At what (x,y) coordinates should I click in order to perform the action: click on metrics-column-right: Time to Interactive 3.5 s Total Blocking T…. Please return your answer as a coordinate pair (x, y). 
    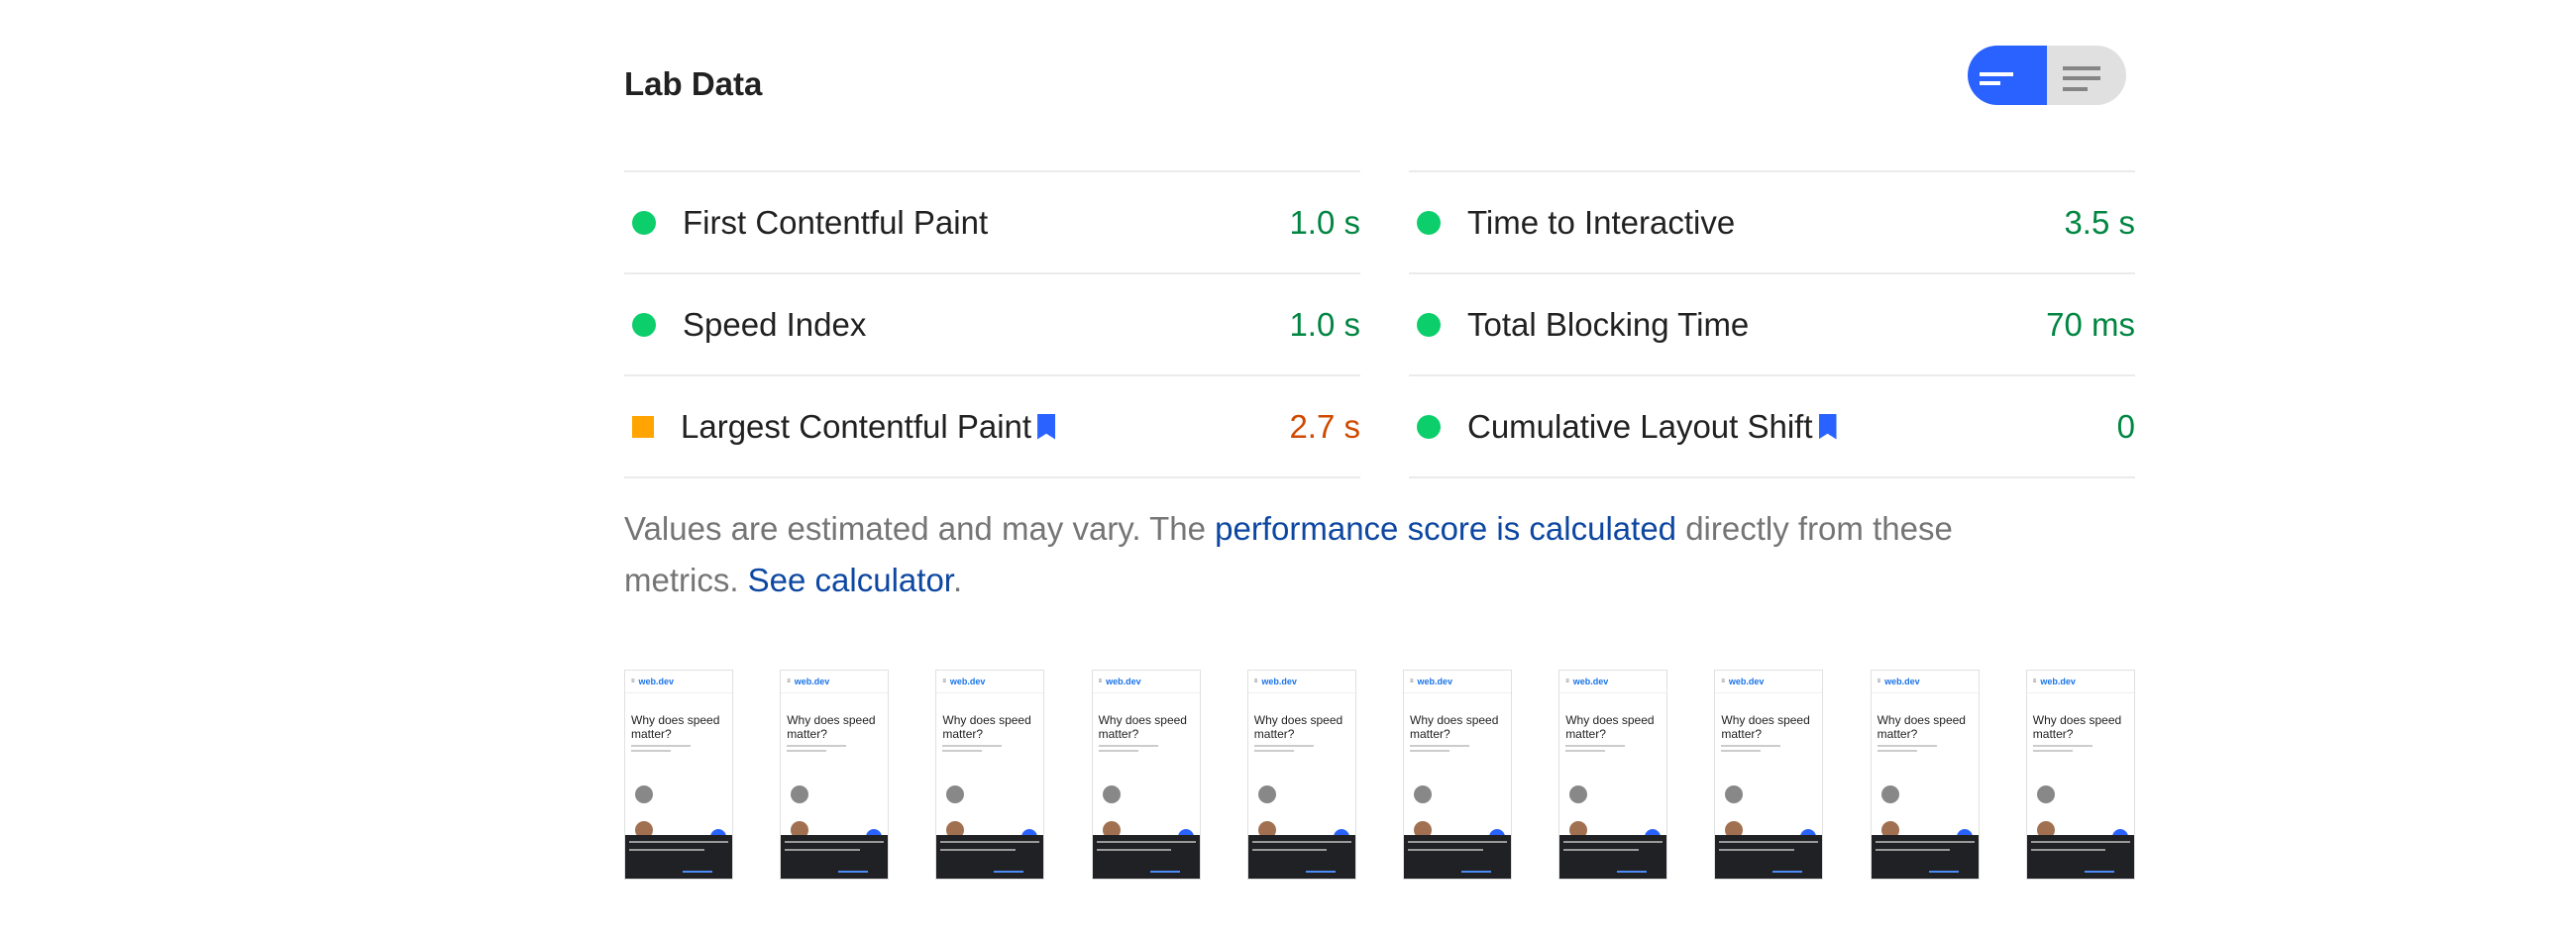
    Looking at the image, I should click on (1772, 324).